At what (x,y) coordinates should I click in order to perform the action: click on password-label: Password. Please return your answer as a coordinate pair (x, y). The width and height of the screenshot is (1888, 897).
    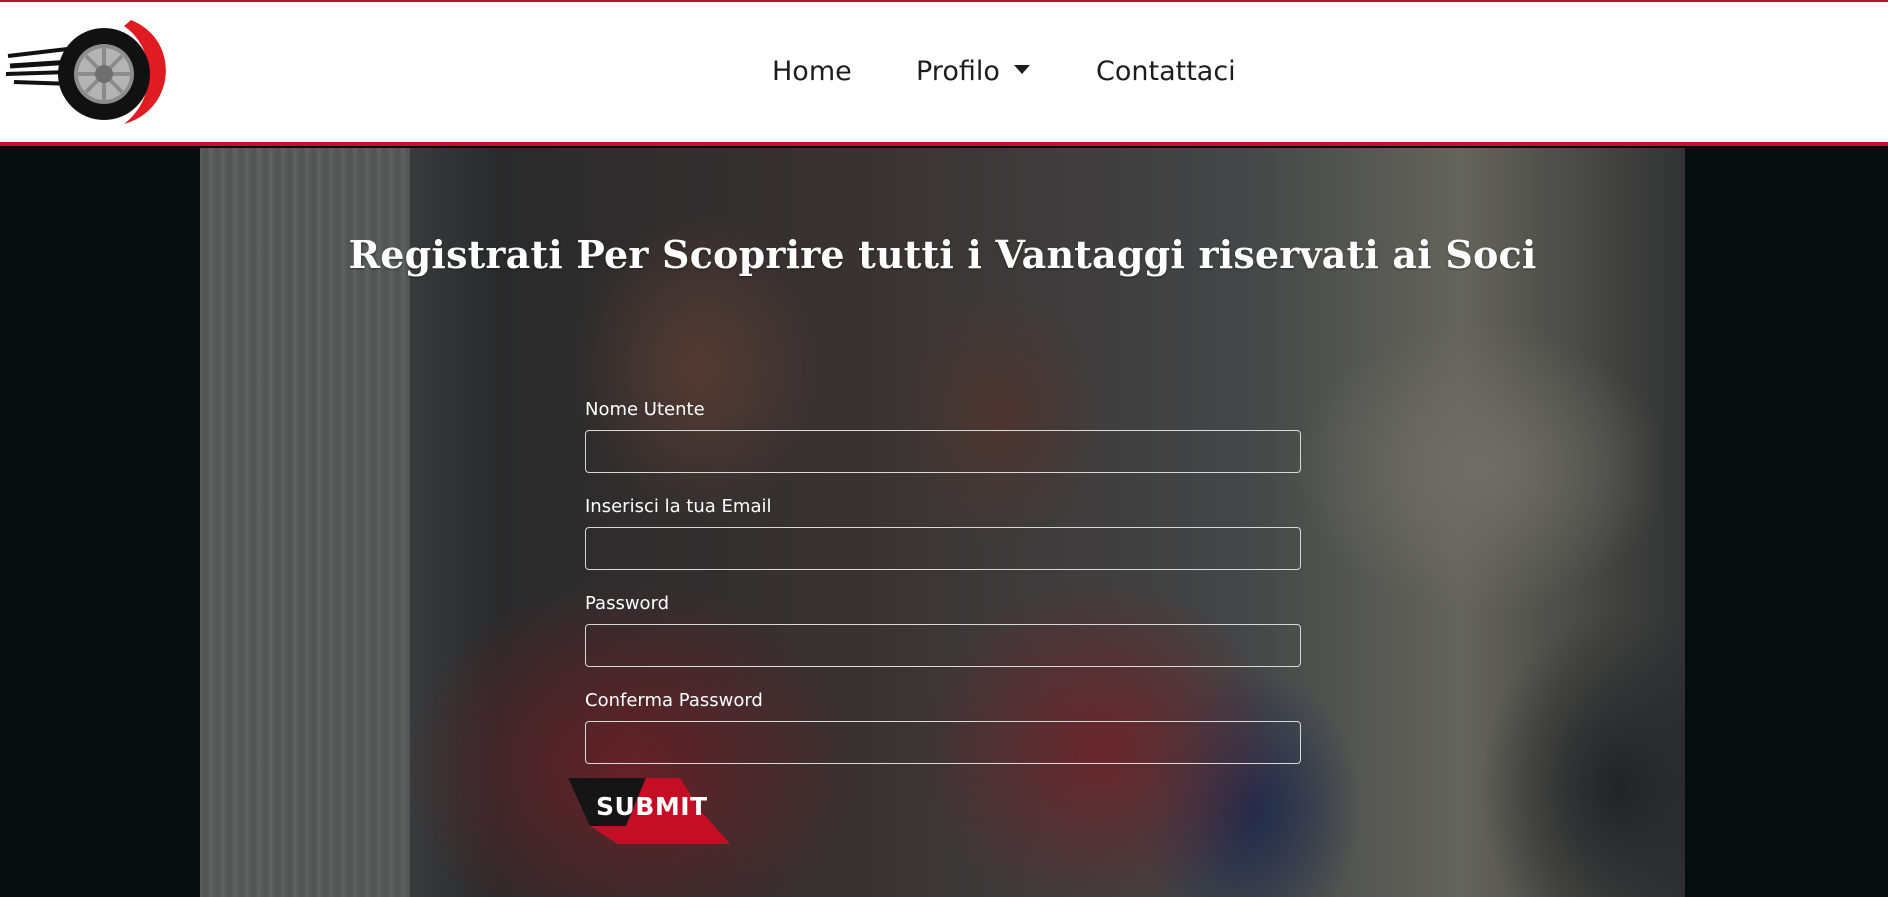
    Looking at the image, I should click on (627, 603).